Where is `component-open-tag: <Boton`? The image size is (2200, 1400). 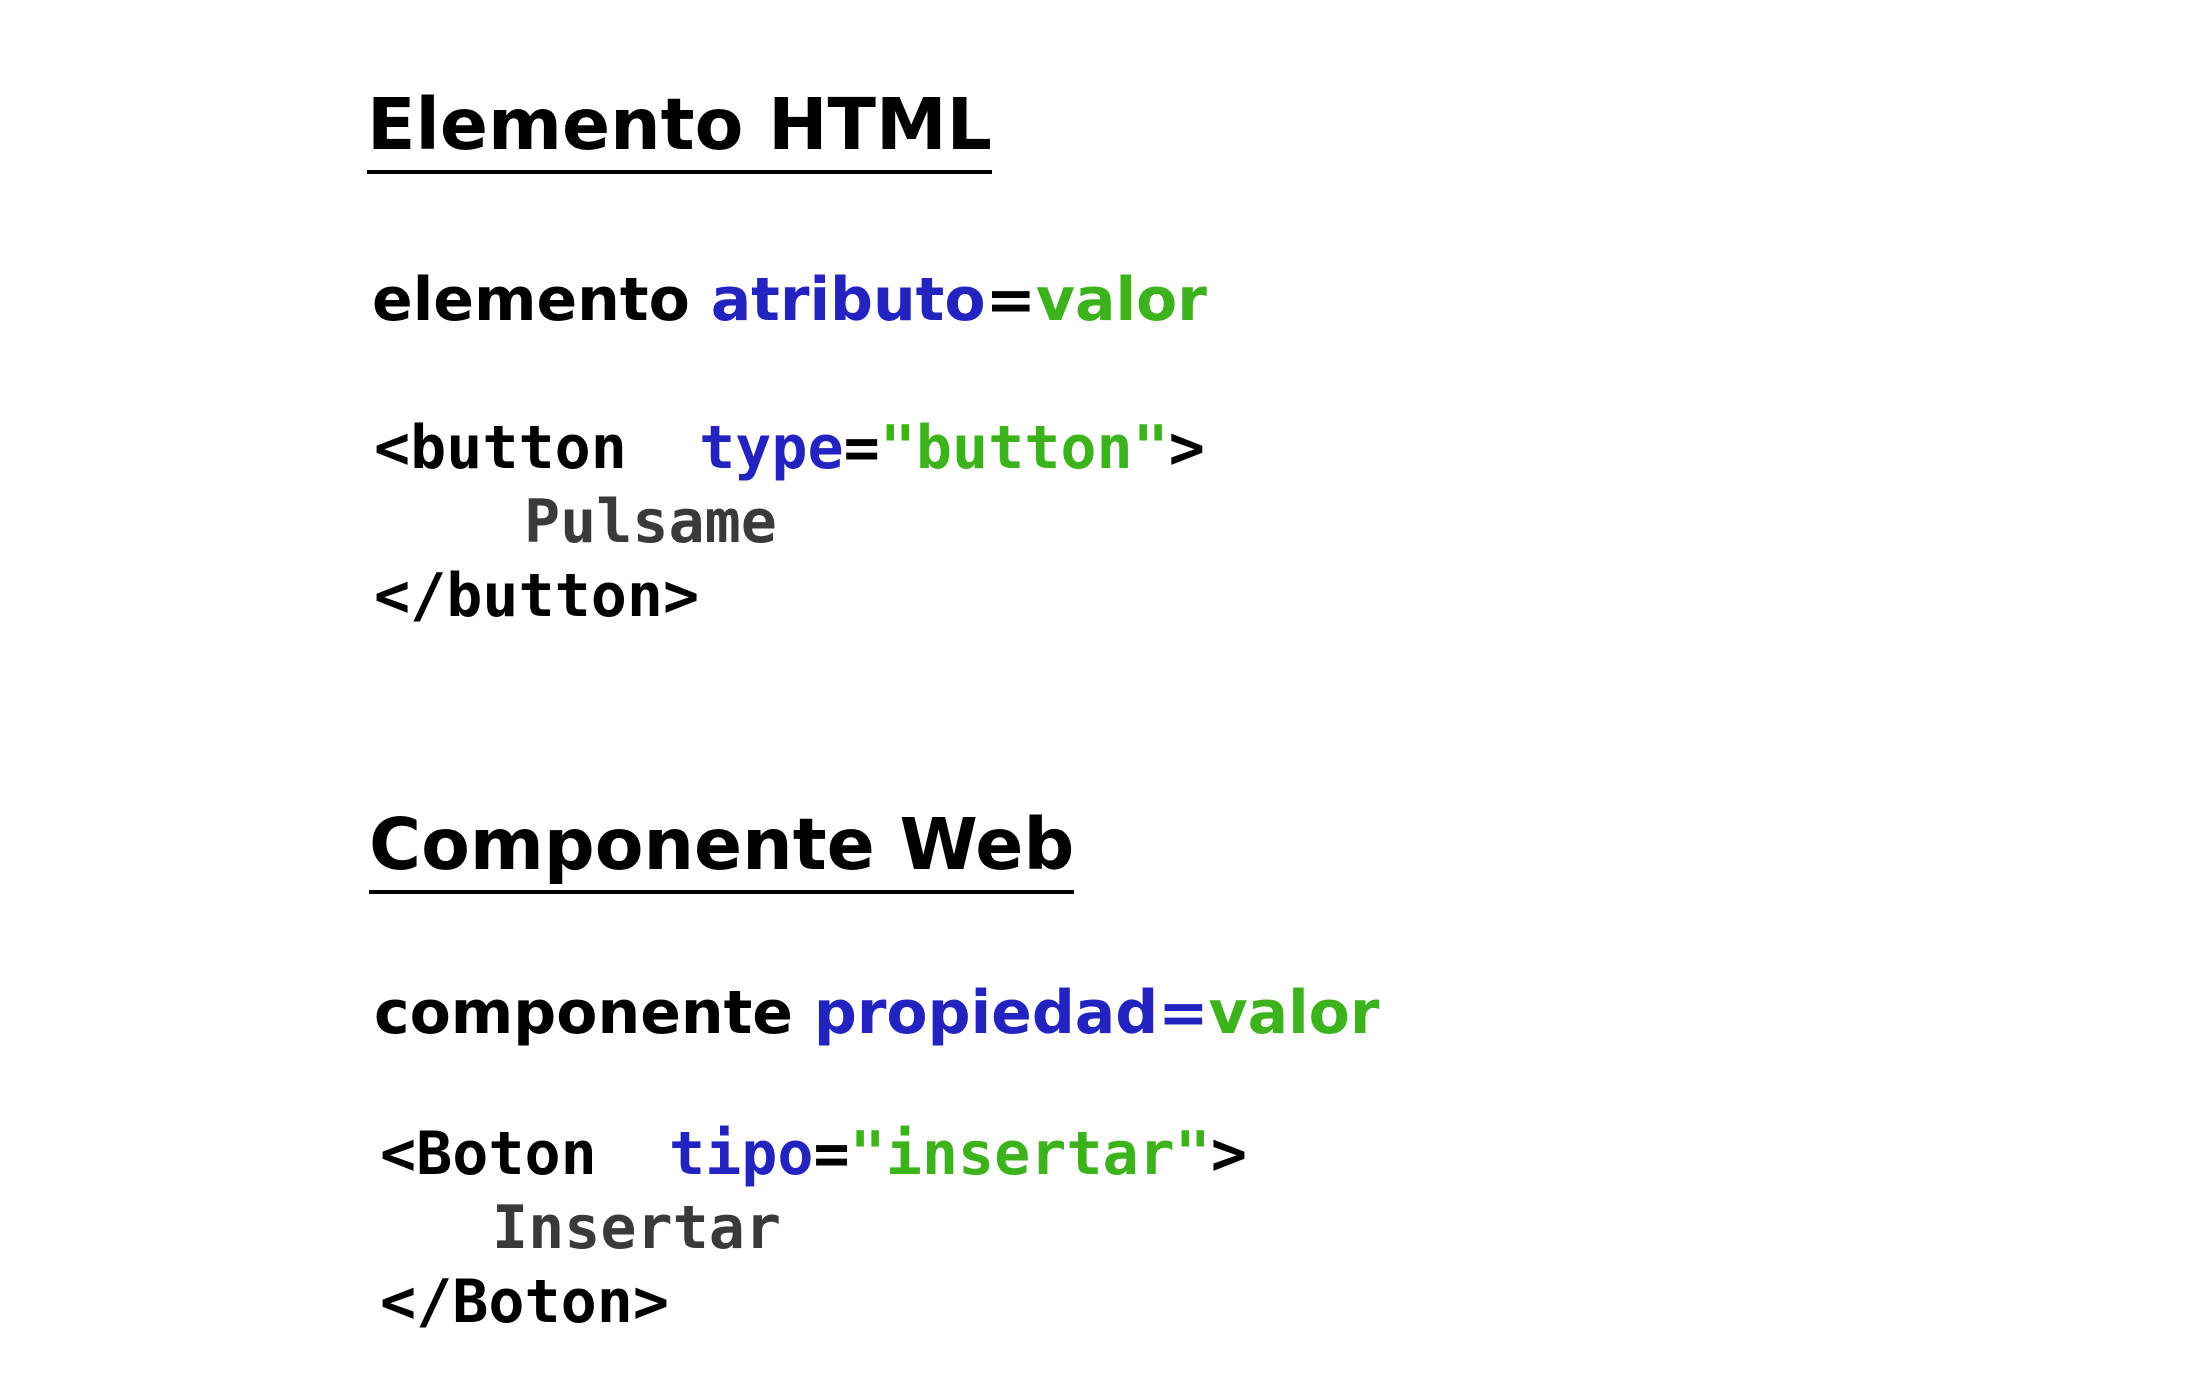
component-open-tag: <Boton is located at coordinates (488, 1154).